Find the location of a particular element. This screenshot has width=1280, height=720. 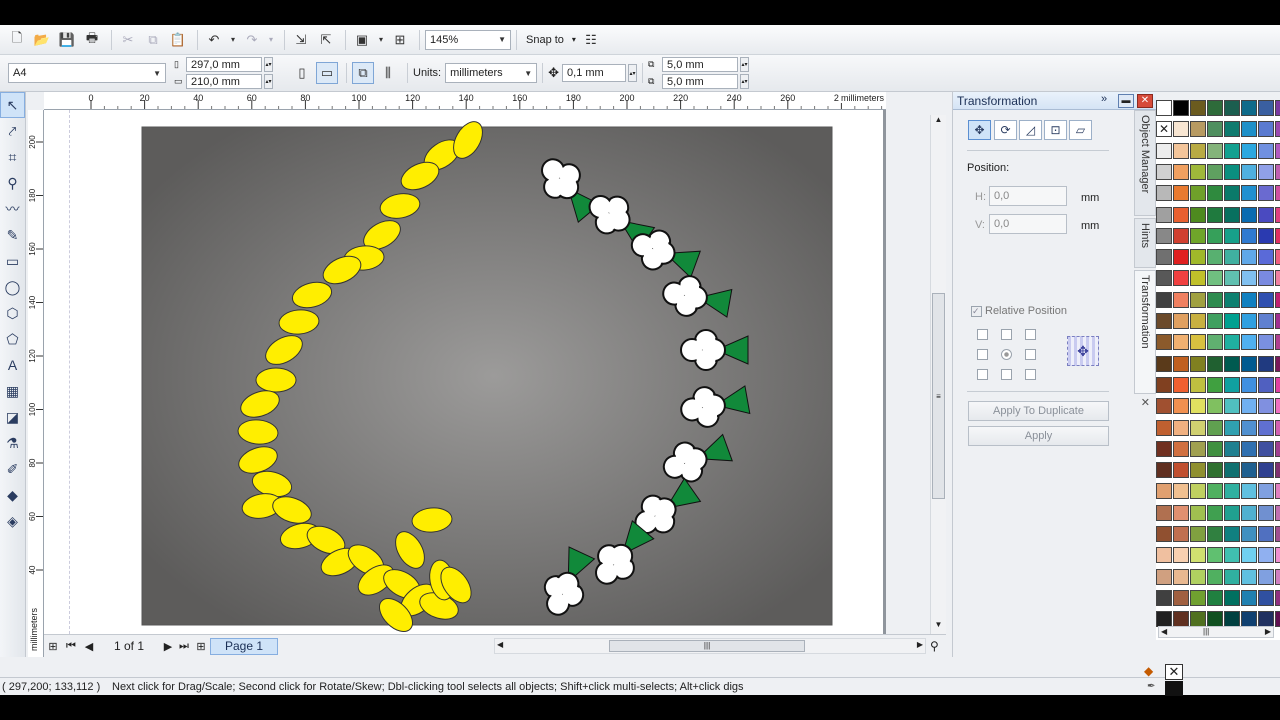

pick-tool-icon: ↖ is located at coordinates (12, 105).